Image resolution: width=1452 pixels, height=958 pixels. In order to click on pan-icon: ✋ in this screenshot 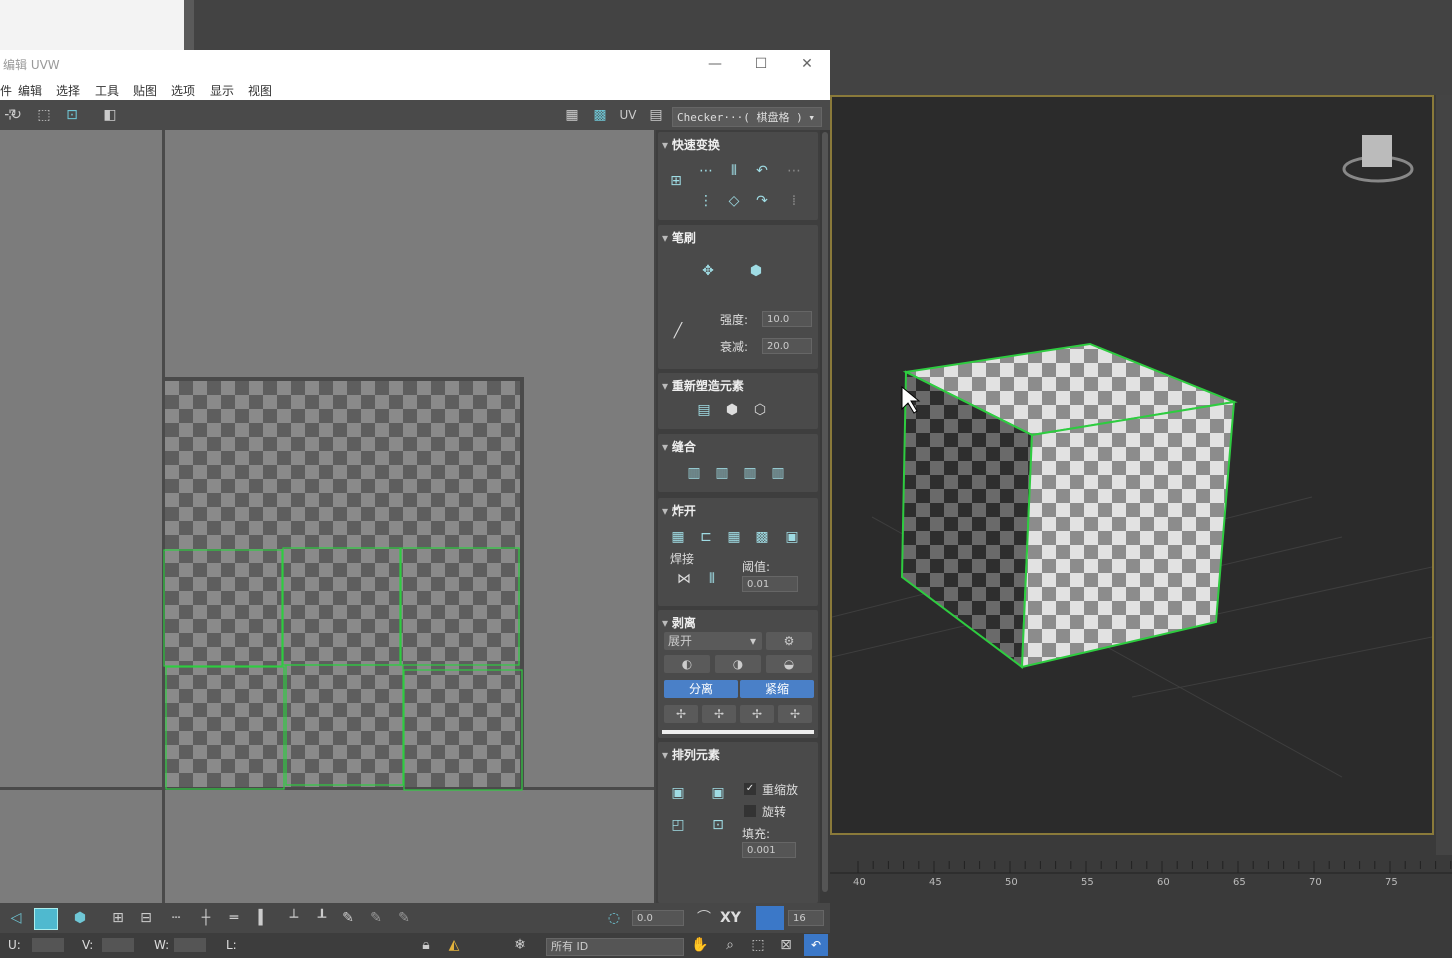, I will do `click(700, 945)`.